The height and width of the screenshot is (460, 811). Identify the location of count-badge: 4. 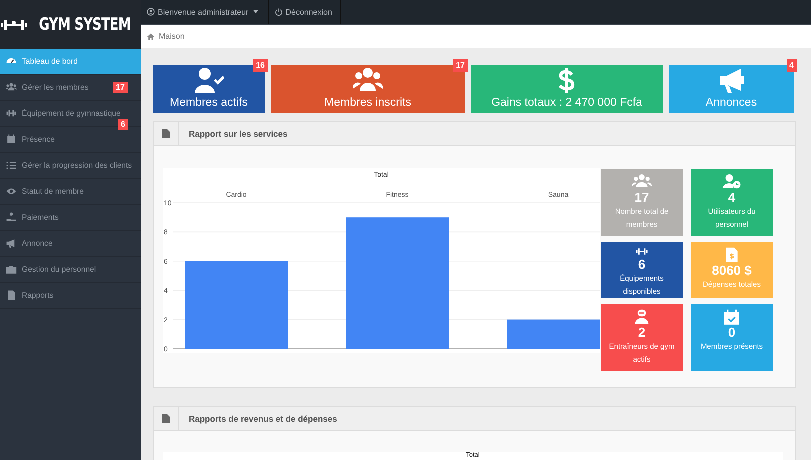
(791, 65).